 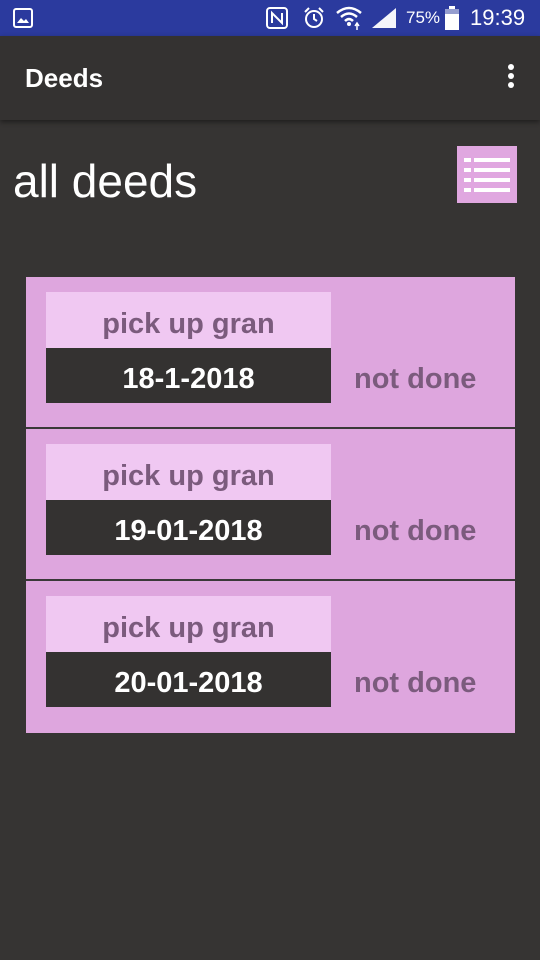 I want to click on deed-card: pick up gran 20-01-2018 not done, so click(x=270, y=657).